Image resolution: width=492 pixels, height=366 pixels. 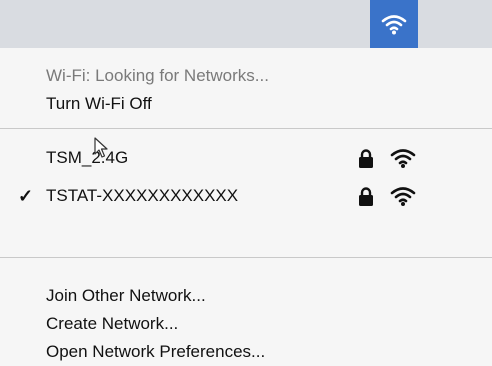 I want to click on checkmark-icon: ✓, so click(x=26, y=196).